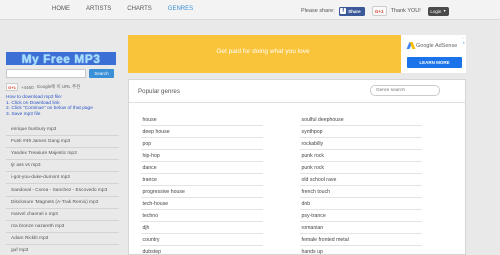  What do you see at coordinates (434, 62) in the screenshot?
I see `learn-more-button: LEARN MORE` at bounding box center [434, 62].